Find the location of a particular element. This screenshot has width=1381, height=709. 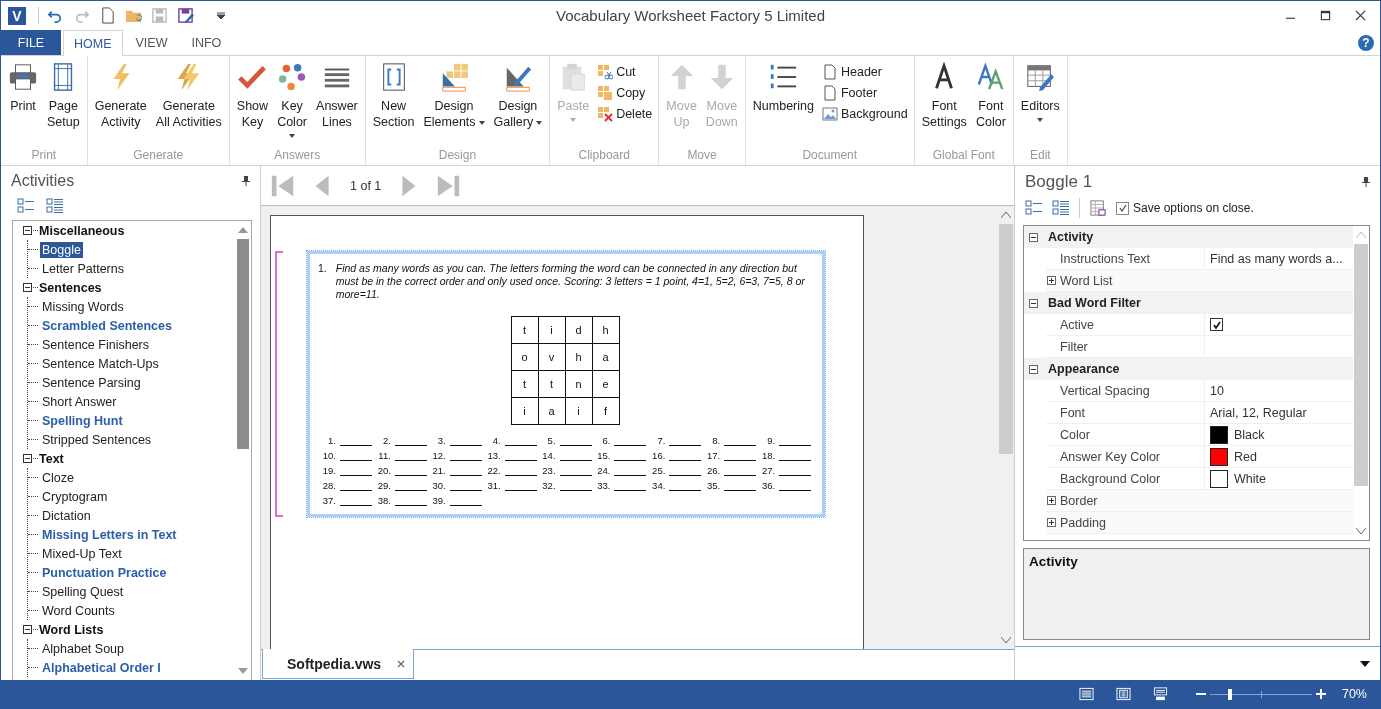

ribbon-button: Generate Activity is located at coordinates (120, 96).